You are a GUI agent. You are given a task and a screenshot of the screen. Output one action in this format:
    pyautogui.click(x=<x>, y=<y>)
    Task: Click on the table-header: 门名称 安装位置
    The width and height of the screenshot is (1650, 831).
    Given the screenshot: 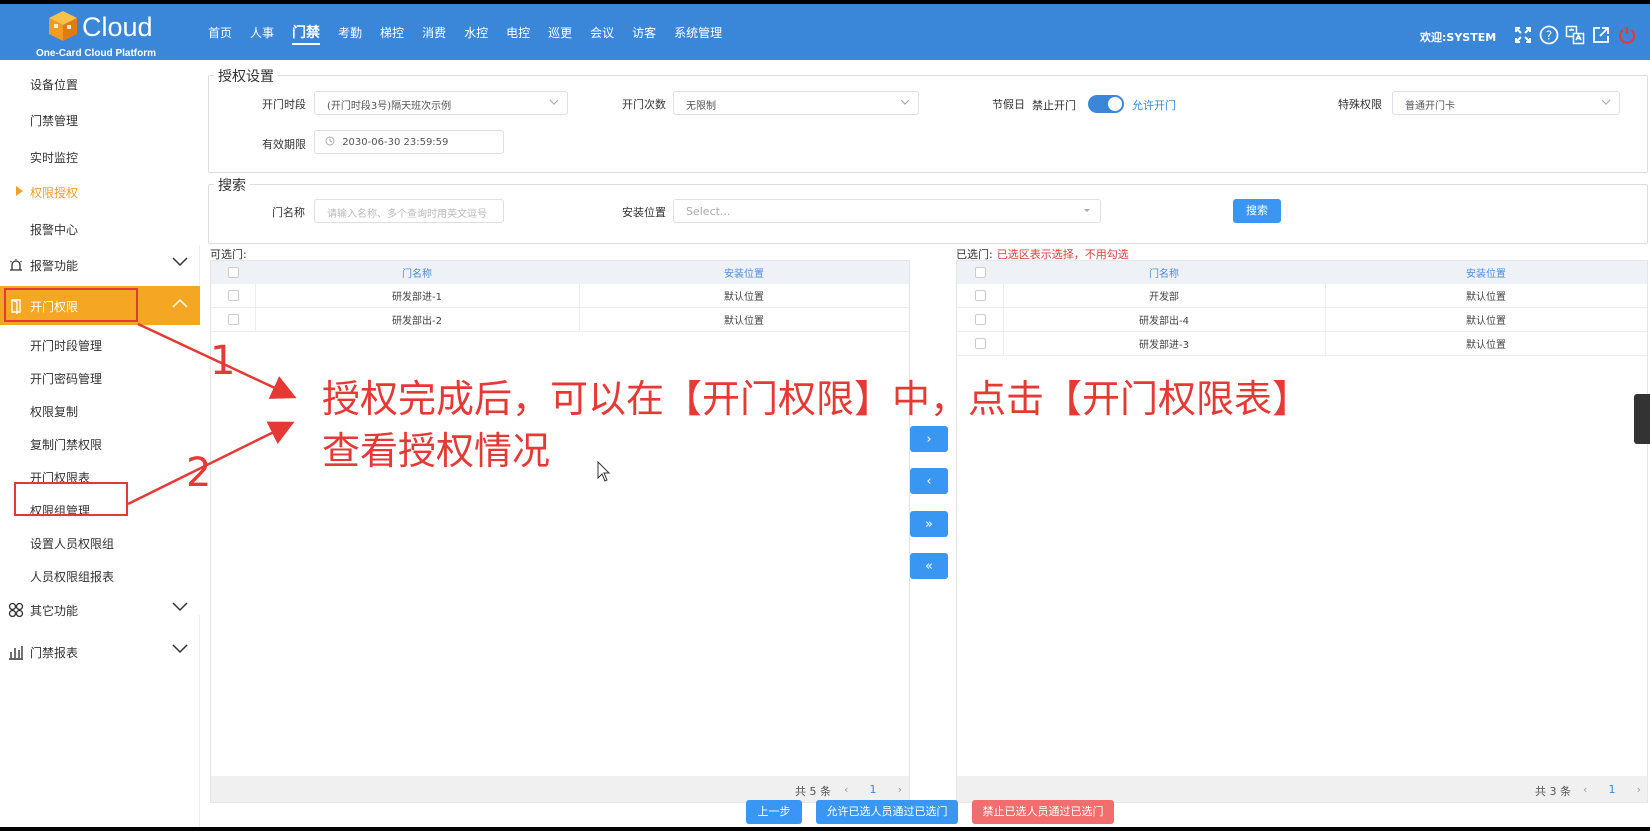 What is the action you would take?
    pyautogui.click(x=560, y=272)
    